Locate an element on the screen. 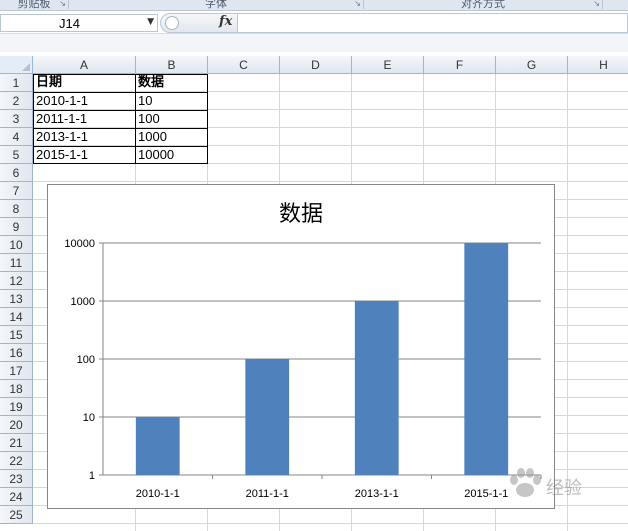  table-cell-value: 10000 is located at coordinates (171, 155).